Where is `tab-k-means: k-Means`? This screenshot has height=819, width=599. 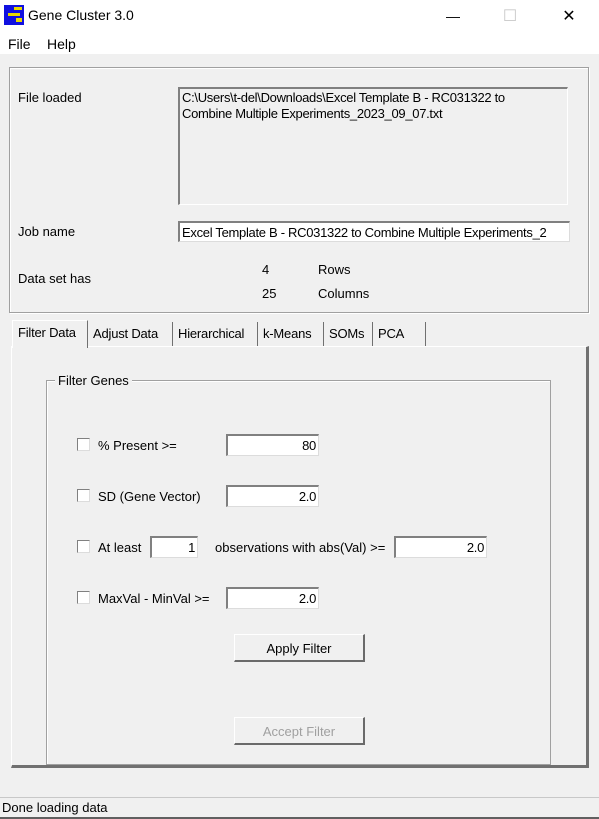 tab-k-means: k-Means is located at coordinates (291, 334).